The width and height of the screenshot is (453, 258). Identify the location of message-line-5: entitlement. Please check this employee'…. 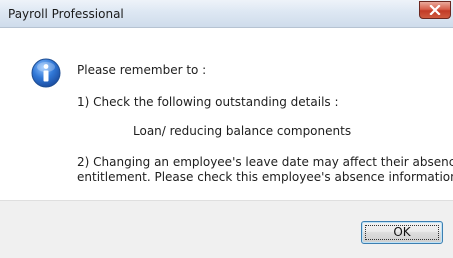
(265, 177).